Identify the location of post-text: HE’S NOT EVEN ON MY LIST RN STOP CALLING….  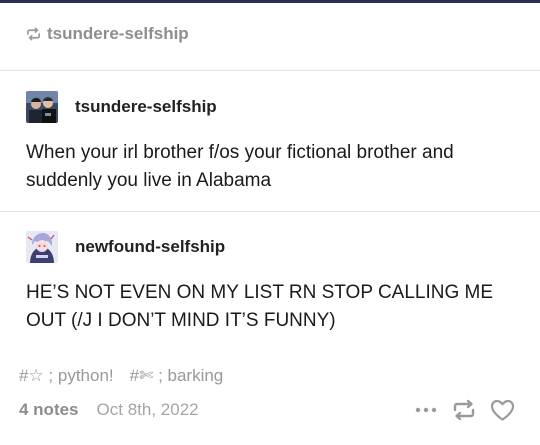
(260, 306).